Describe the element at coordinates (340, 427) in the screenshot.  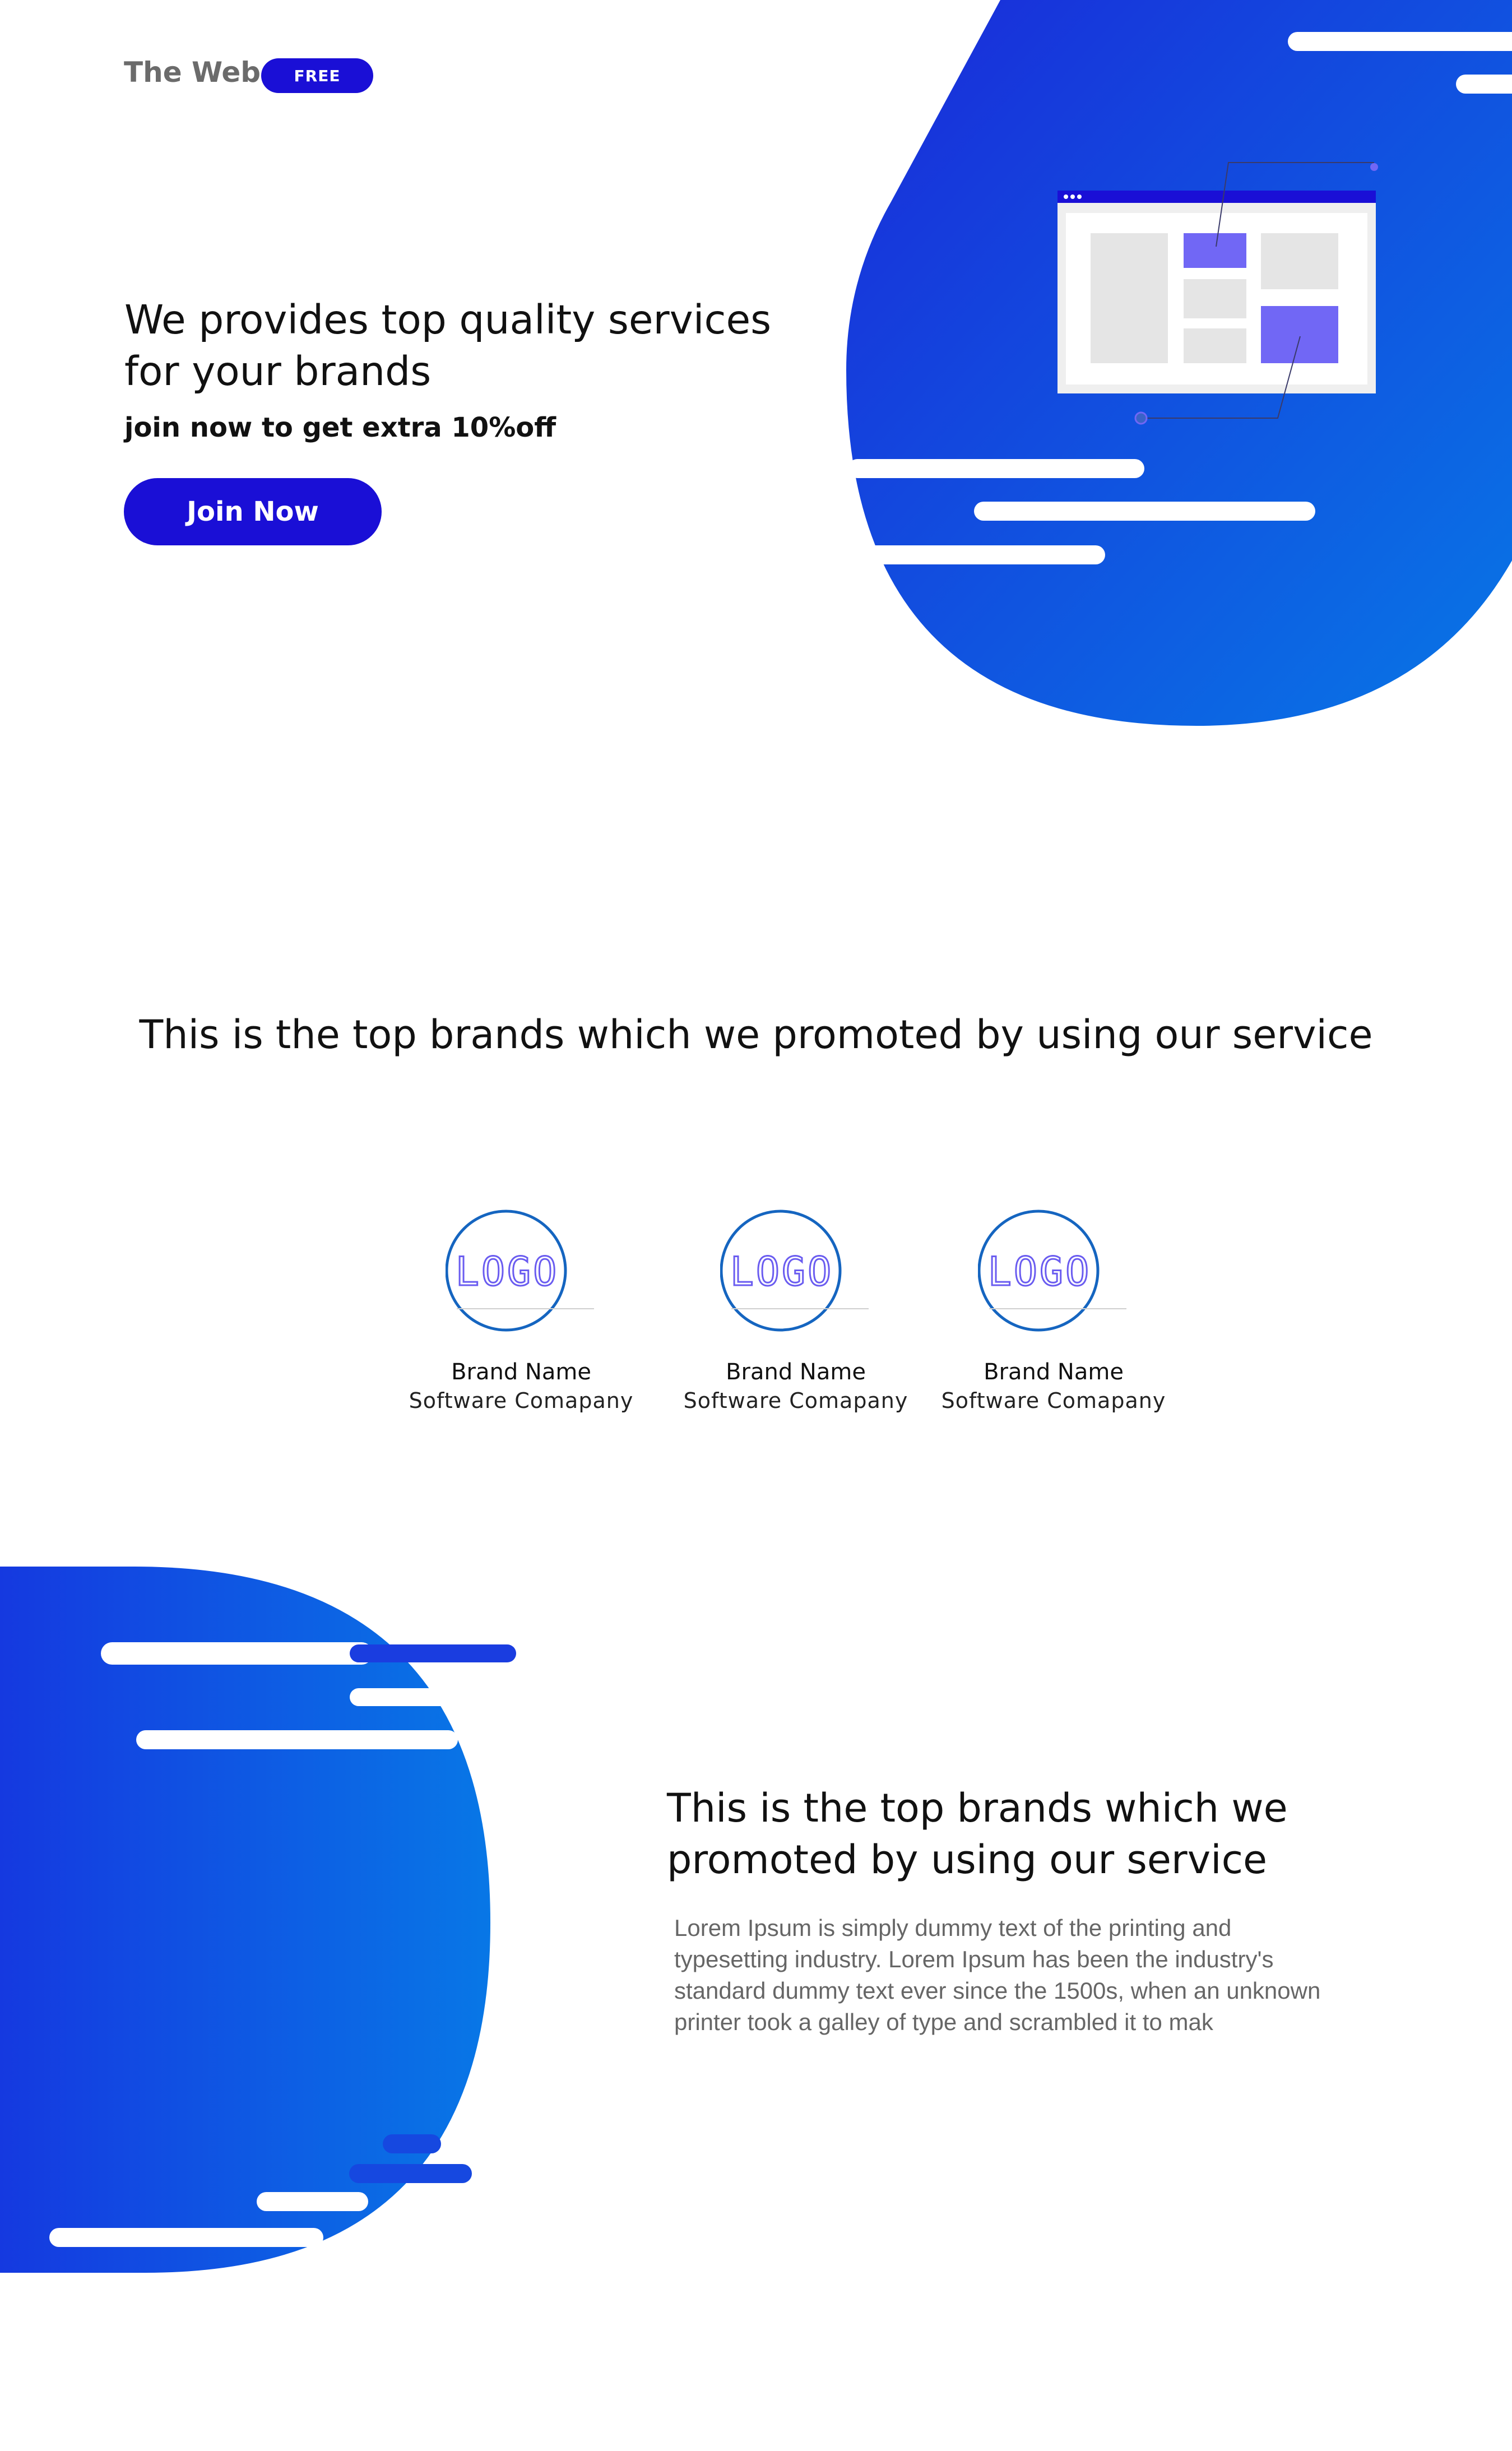
I see `hero-subheading: join now to get extra 10%off` at that location.